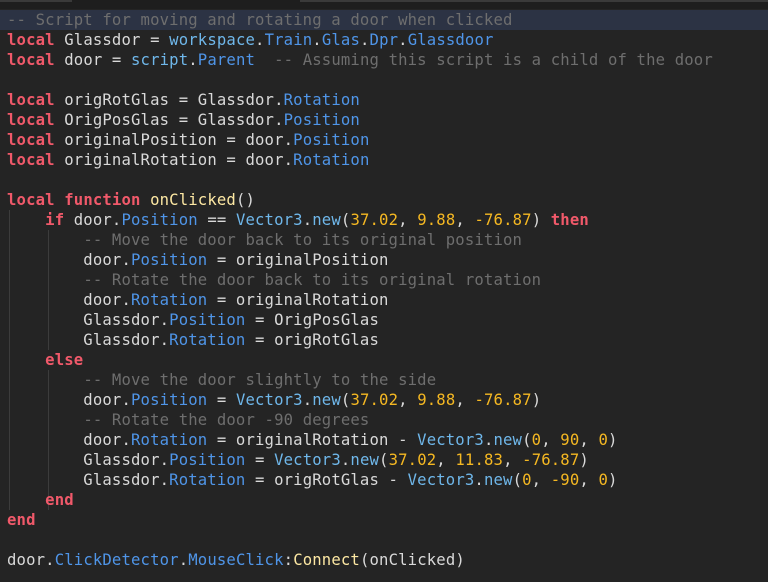 The height and width of the screenshot is (582, 768). I want to click on property-token: MouseClick, so click(236, 560).